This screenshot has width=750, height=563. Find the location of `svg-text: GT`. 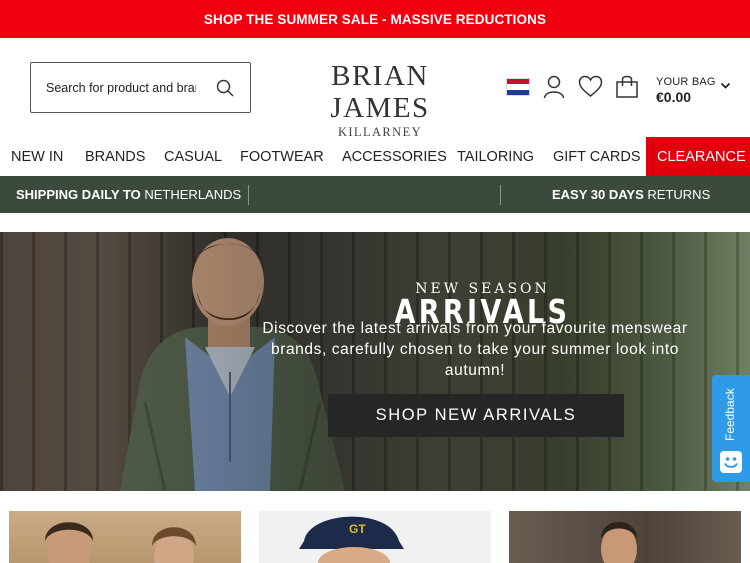

svg-text: GT is located at coordinates (357, 529).